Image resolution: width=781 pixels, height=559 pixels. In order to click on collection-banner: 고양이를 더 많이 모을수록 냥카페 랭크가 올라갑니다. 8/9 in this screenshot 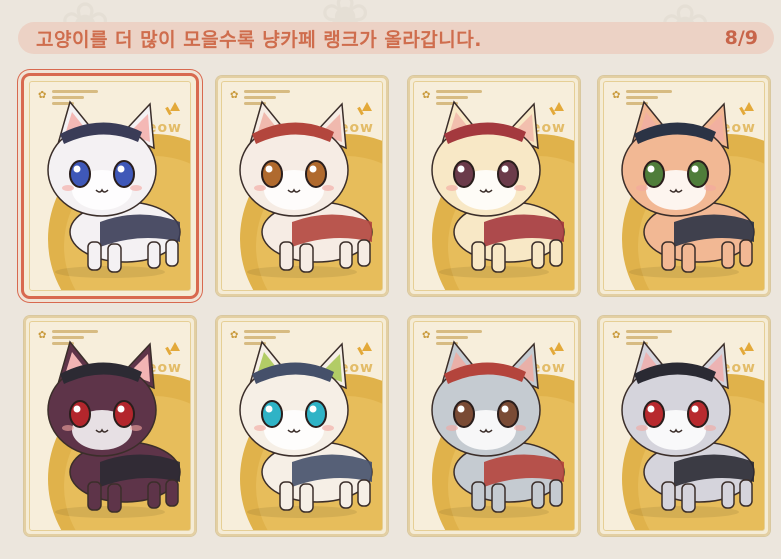, I will do `click(396, 38)`.